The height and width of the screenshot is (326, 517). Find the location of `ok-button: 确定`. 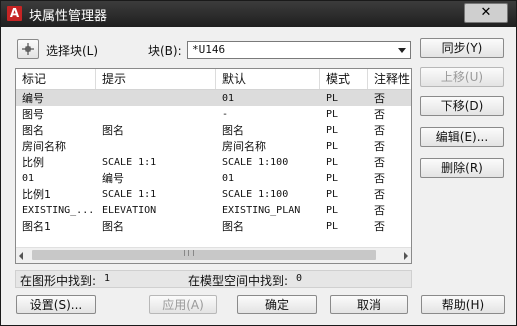

ok-button: 确定 is located at coordinates (277, 304).